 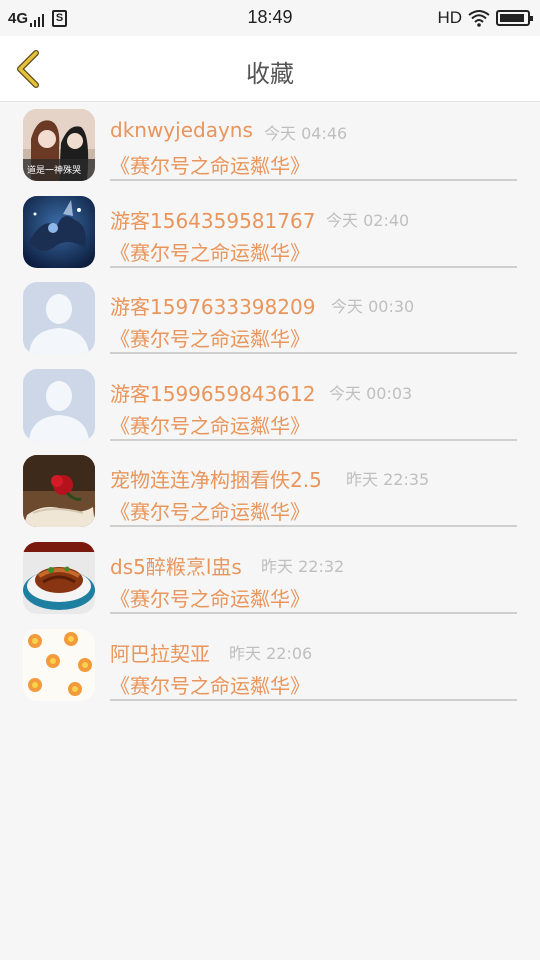 I want to click on timestamp: 今天 00:03, so click(x=371, y=393).